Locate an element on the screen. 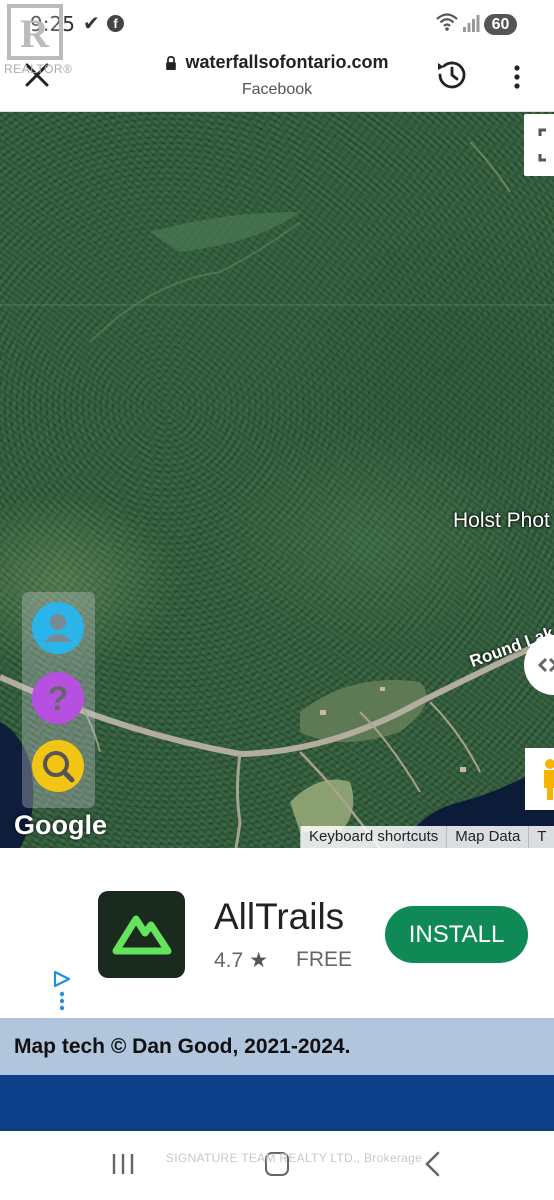  realtor-logo-text: REALTOR® is located at coordinates (38, 69).